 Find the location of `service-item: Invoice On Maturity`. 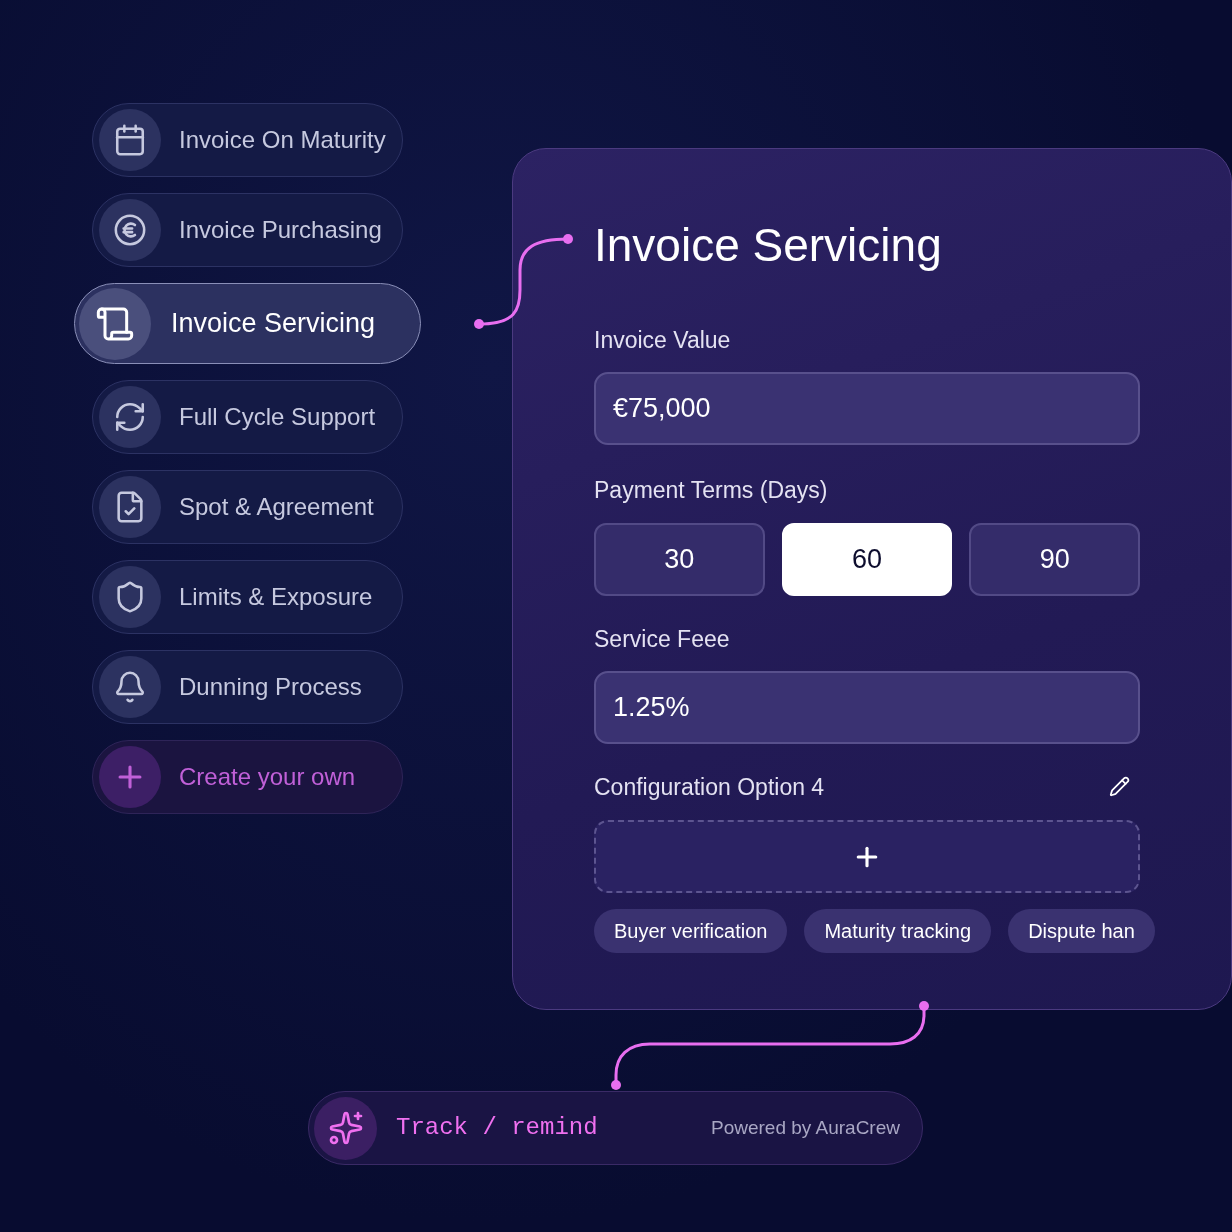

service-item: Invoice On Maturity is located at coordinates (247, 140).